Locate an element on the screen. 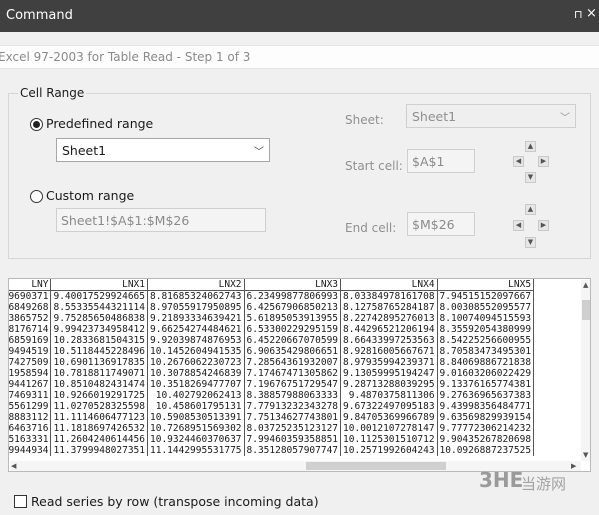 The height and width of the screenshot is (515, 599). cell-value: 6.42567906850213 is located at coordinates (292, 307).